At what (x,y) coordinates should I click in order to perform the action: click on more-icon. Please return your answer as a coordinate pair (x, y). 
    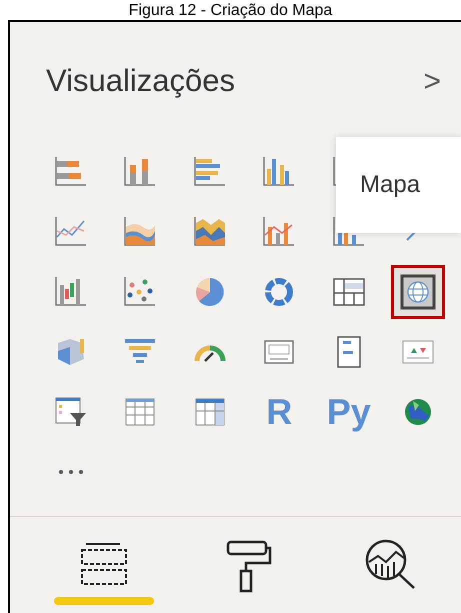
    Looking at the image, I should click on (71, 472).